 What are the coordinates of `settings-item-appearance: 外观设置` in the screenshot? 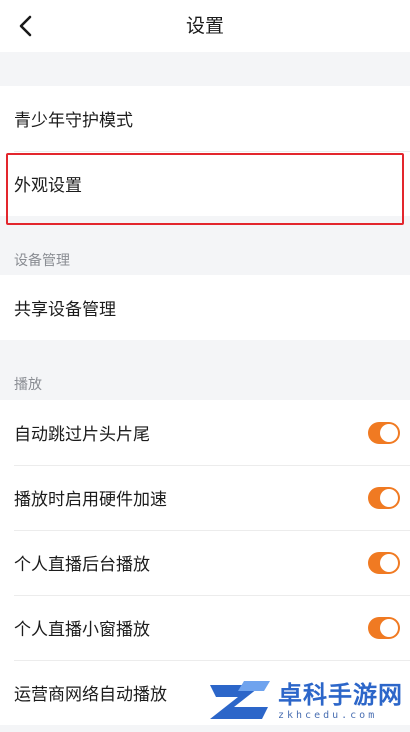 It's located at (205, 183).